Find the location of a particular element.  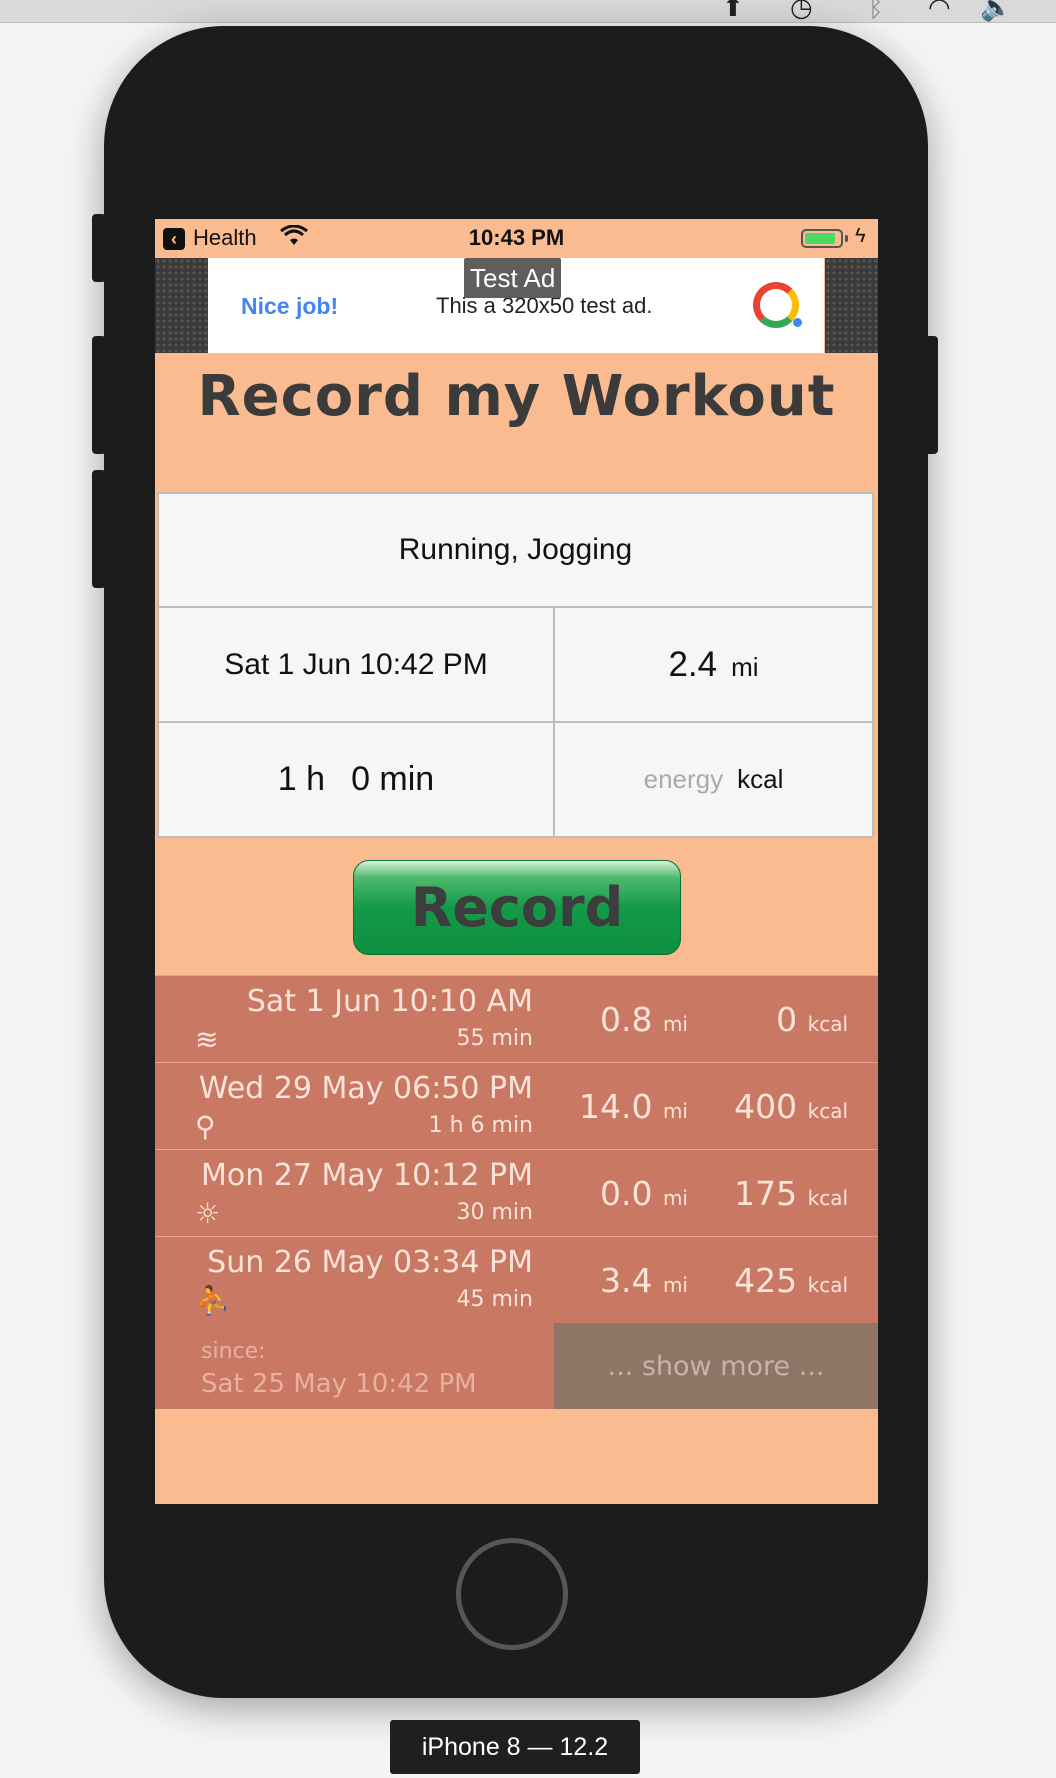

duration-field: 1 h 0 min is located at coordinates (356, 779).